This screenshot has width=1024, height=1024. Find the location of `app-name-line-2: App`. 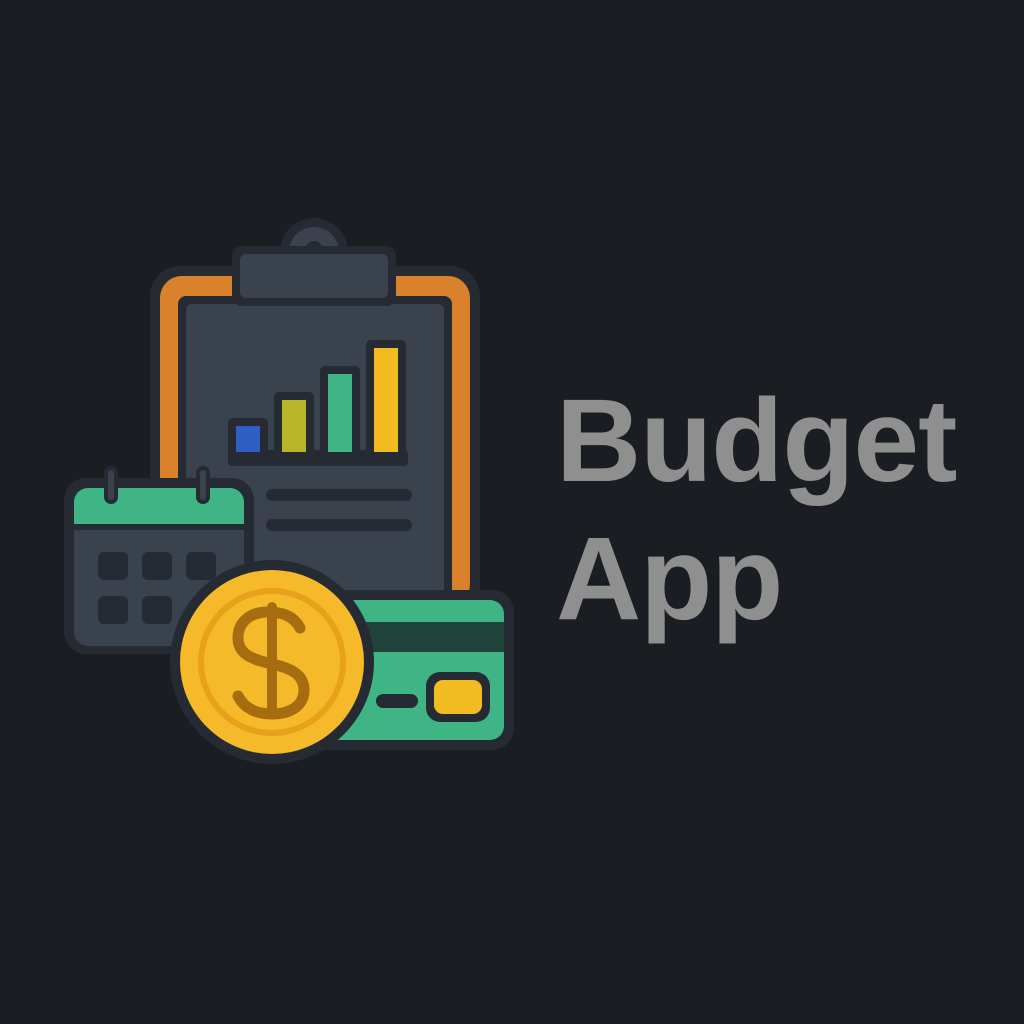

app-name-line-2: App is located at coordinates (669, 579).